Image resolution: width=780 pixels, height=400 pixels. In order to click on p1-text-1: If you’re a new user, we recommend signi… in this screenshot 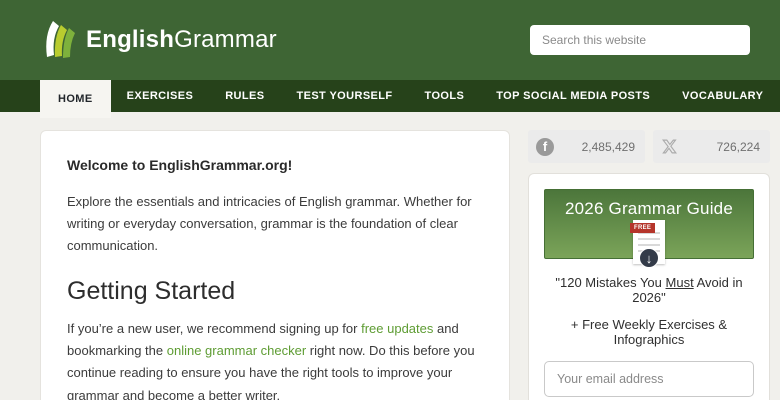, I will do `click(214, 329)`.